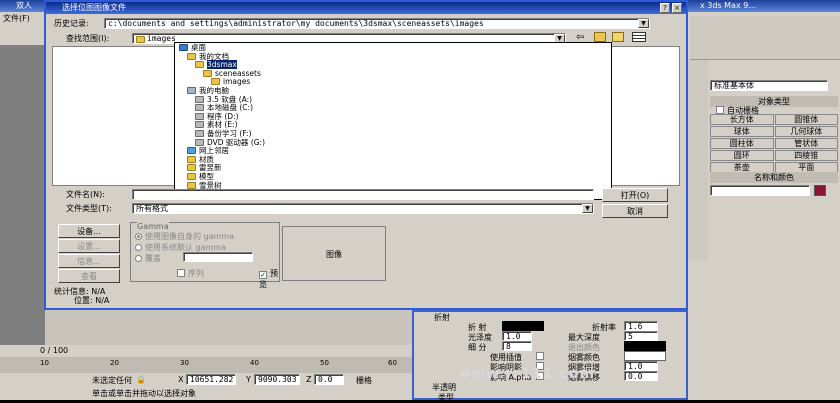 Image resolution: width=840 pixels, height=403 pixels. Describe the element at coordinates (806, 119) in the screenshot. I see `primitive-button: 圆锥体` at that location.